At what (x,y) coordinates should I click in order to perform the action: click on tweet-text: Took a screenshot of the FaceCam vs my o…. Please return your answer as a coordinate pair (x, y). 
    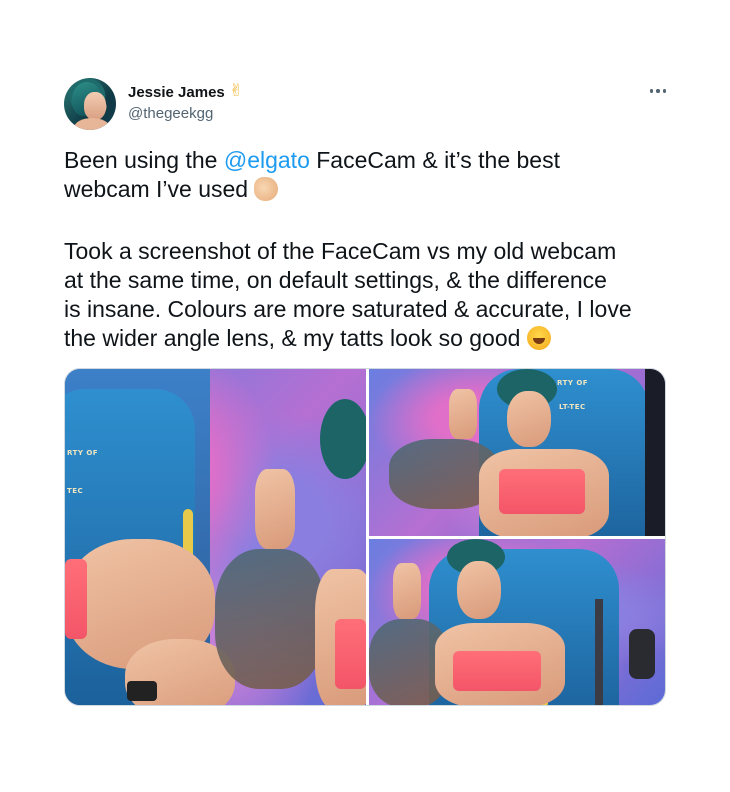
    Looking at the image, I should click on (340, 251).